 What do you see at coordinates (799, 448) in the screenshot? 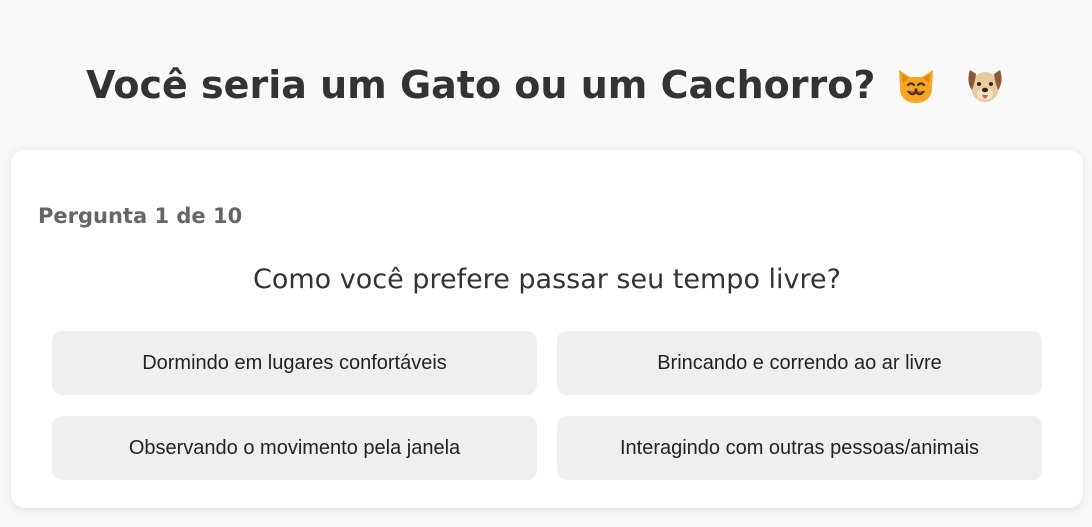
I see `answer-option-4: Interagindo com outras pessoas/animais` at bounding box center [799, 448].